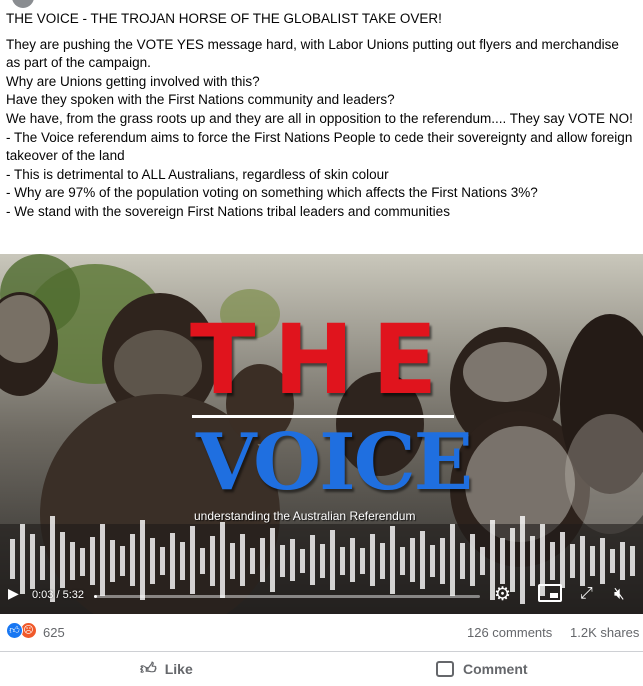  Describe the element at coordinates (305, 516) in the screenshot. I see `video-tagline: understanding the Australian Referendum` at that location.